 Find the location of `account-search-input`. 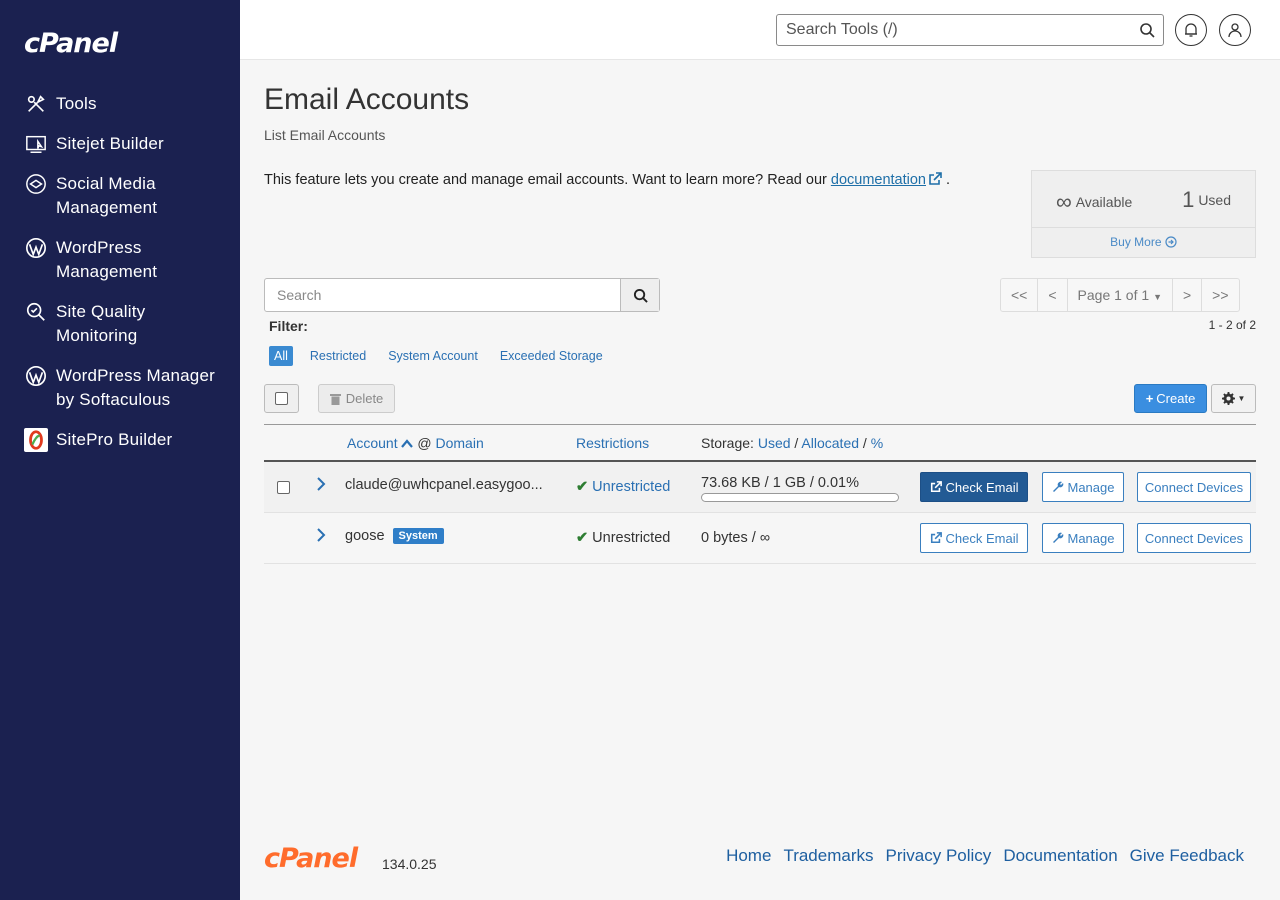

account-search-input is located at coordinates (442, 295).